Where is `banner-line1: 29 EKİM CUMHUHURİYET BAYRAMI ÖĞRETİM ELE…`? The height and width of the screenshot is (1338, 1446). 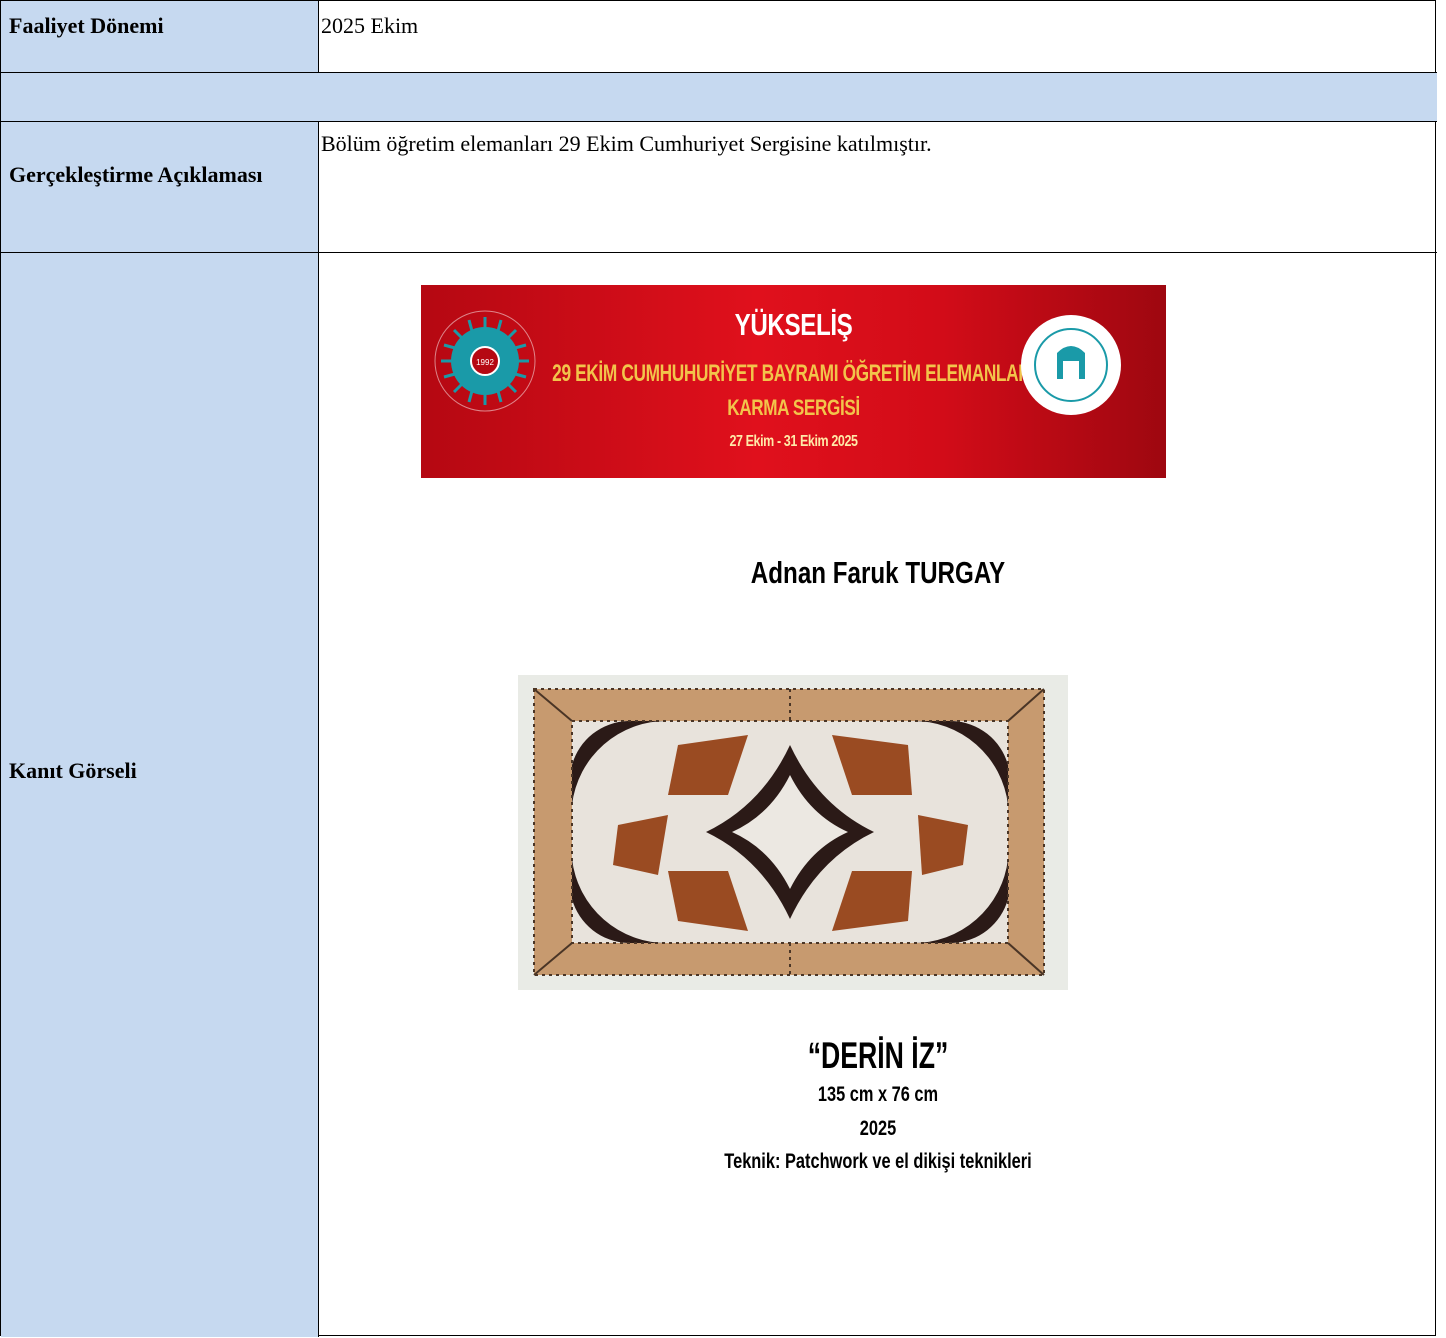
banner-line1: 29 EKİM CUMHUHURİYET BAYRAMI ÖĞRETİM ELE… is located at coordinates (793, 373).